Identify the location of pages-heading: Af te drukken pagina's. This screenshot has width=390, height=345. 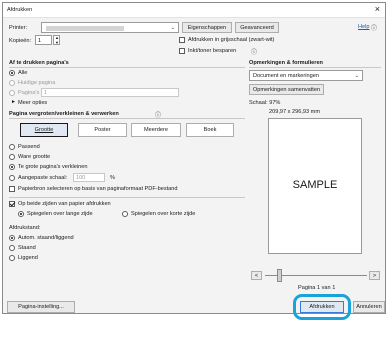
(39, 63).